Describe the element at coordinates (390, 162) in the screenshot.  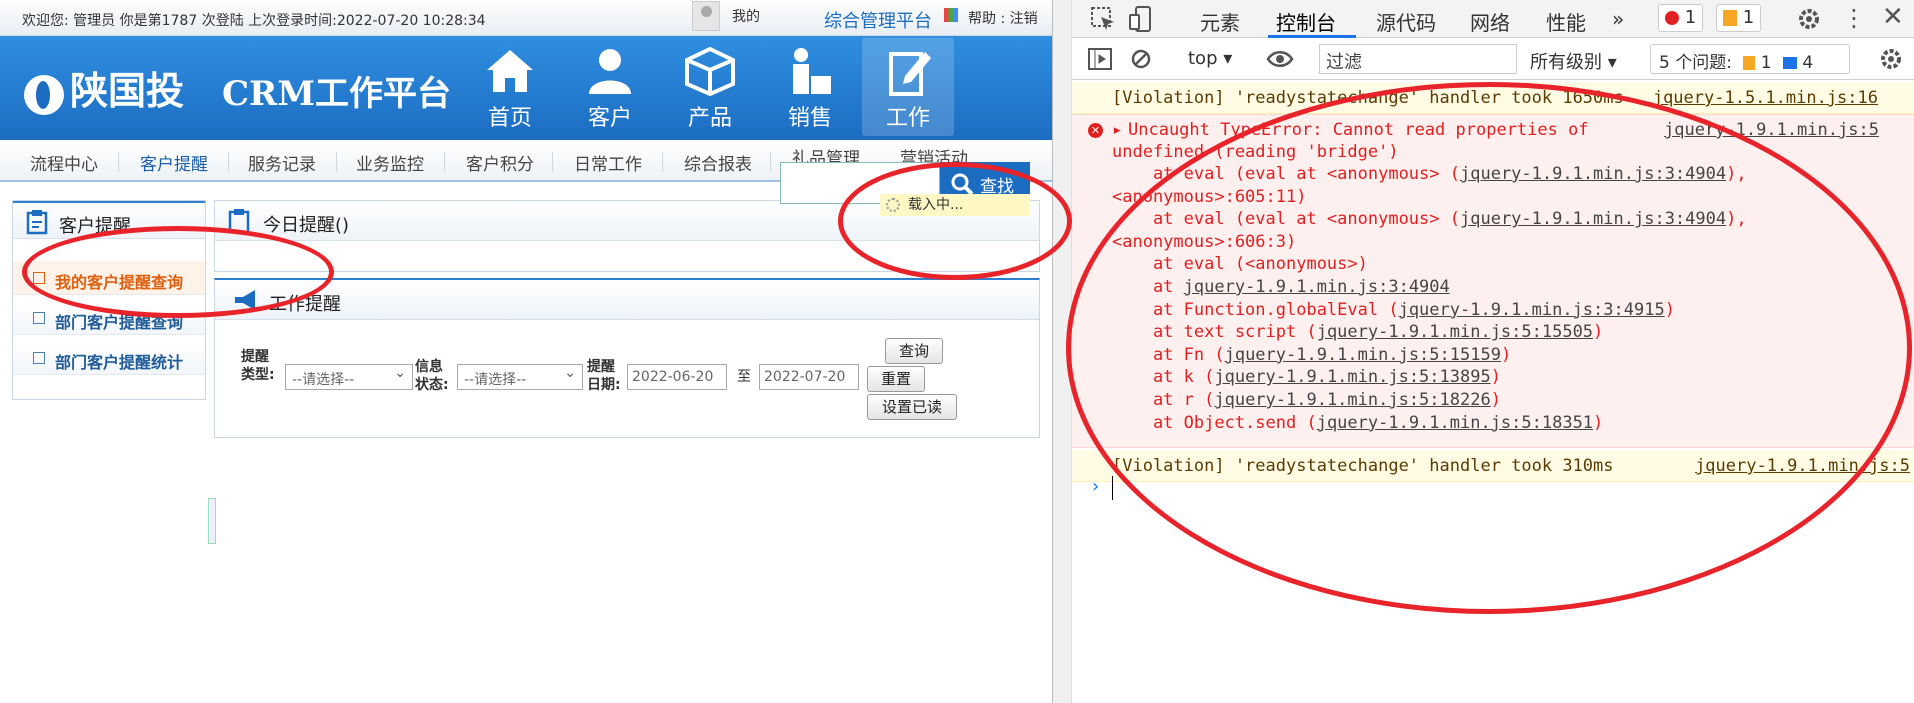
I see `menu-item: 业务监控` at that location.